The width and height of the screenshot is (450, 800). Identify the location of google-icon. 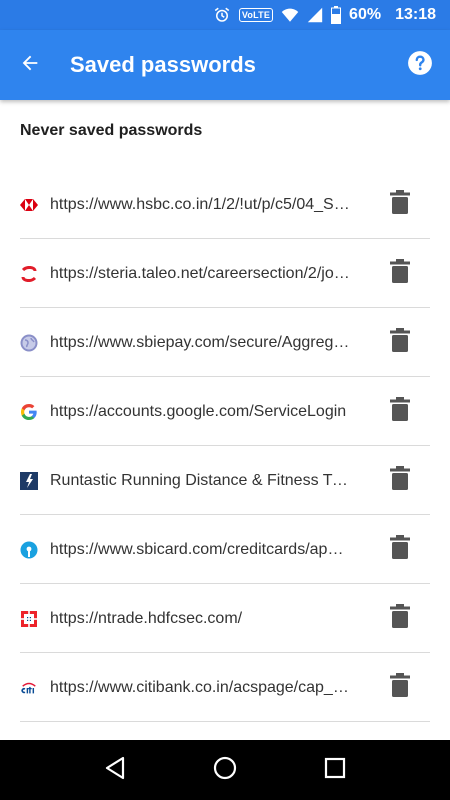
(29, 412).